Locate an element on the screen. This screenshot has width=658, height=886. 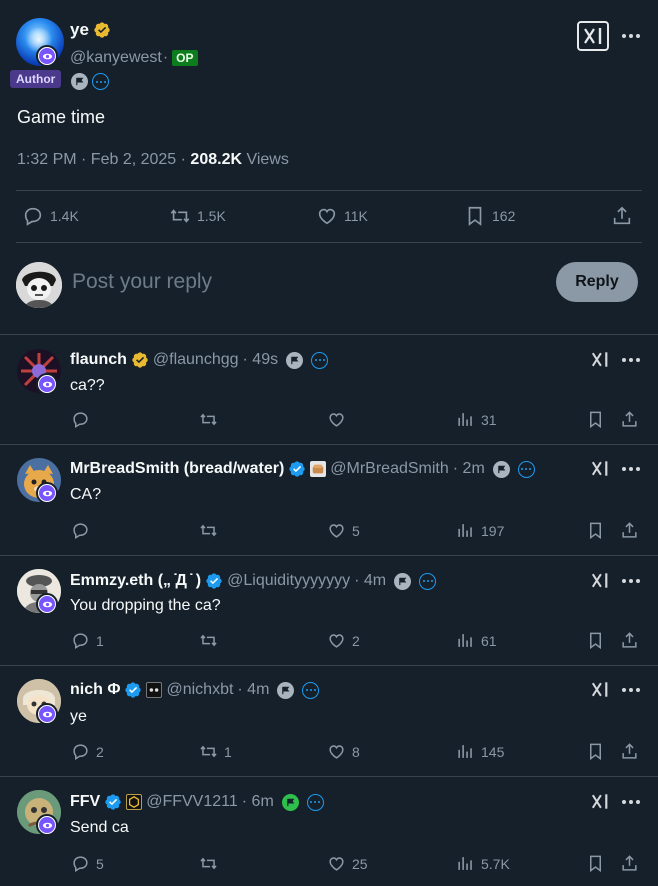
author-tag: Author is located at coordinates (36, 79).